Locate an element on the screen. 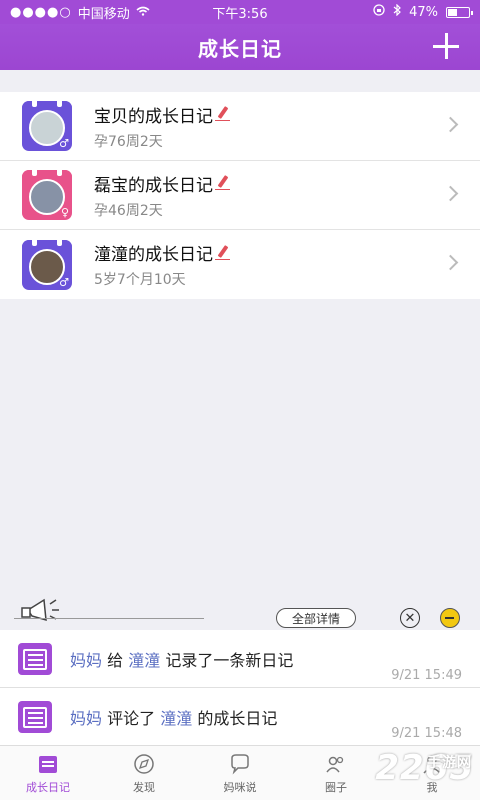 Image resolution: width=480 pixels, height=800 pixels. tab-label: 妈咪说 is located at coordinates (240, 787).